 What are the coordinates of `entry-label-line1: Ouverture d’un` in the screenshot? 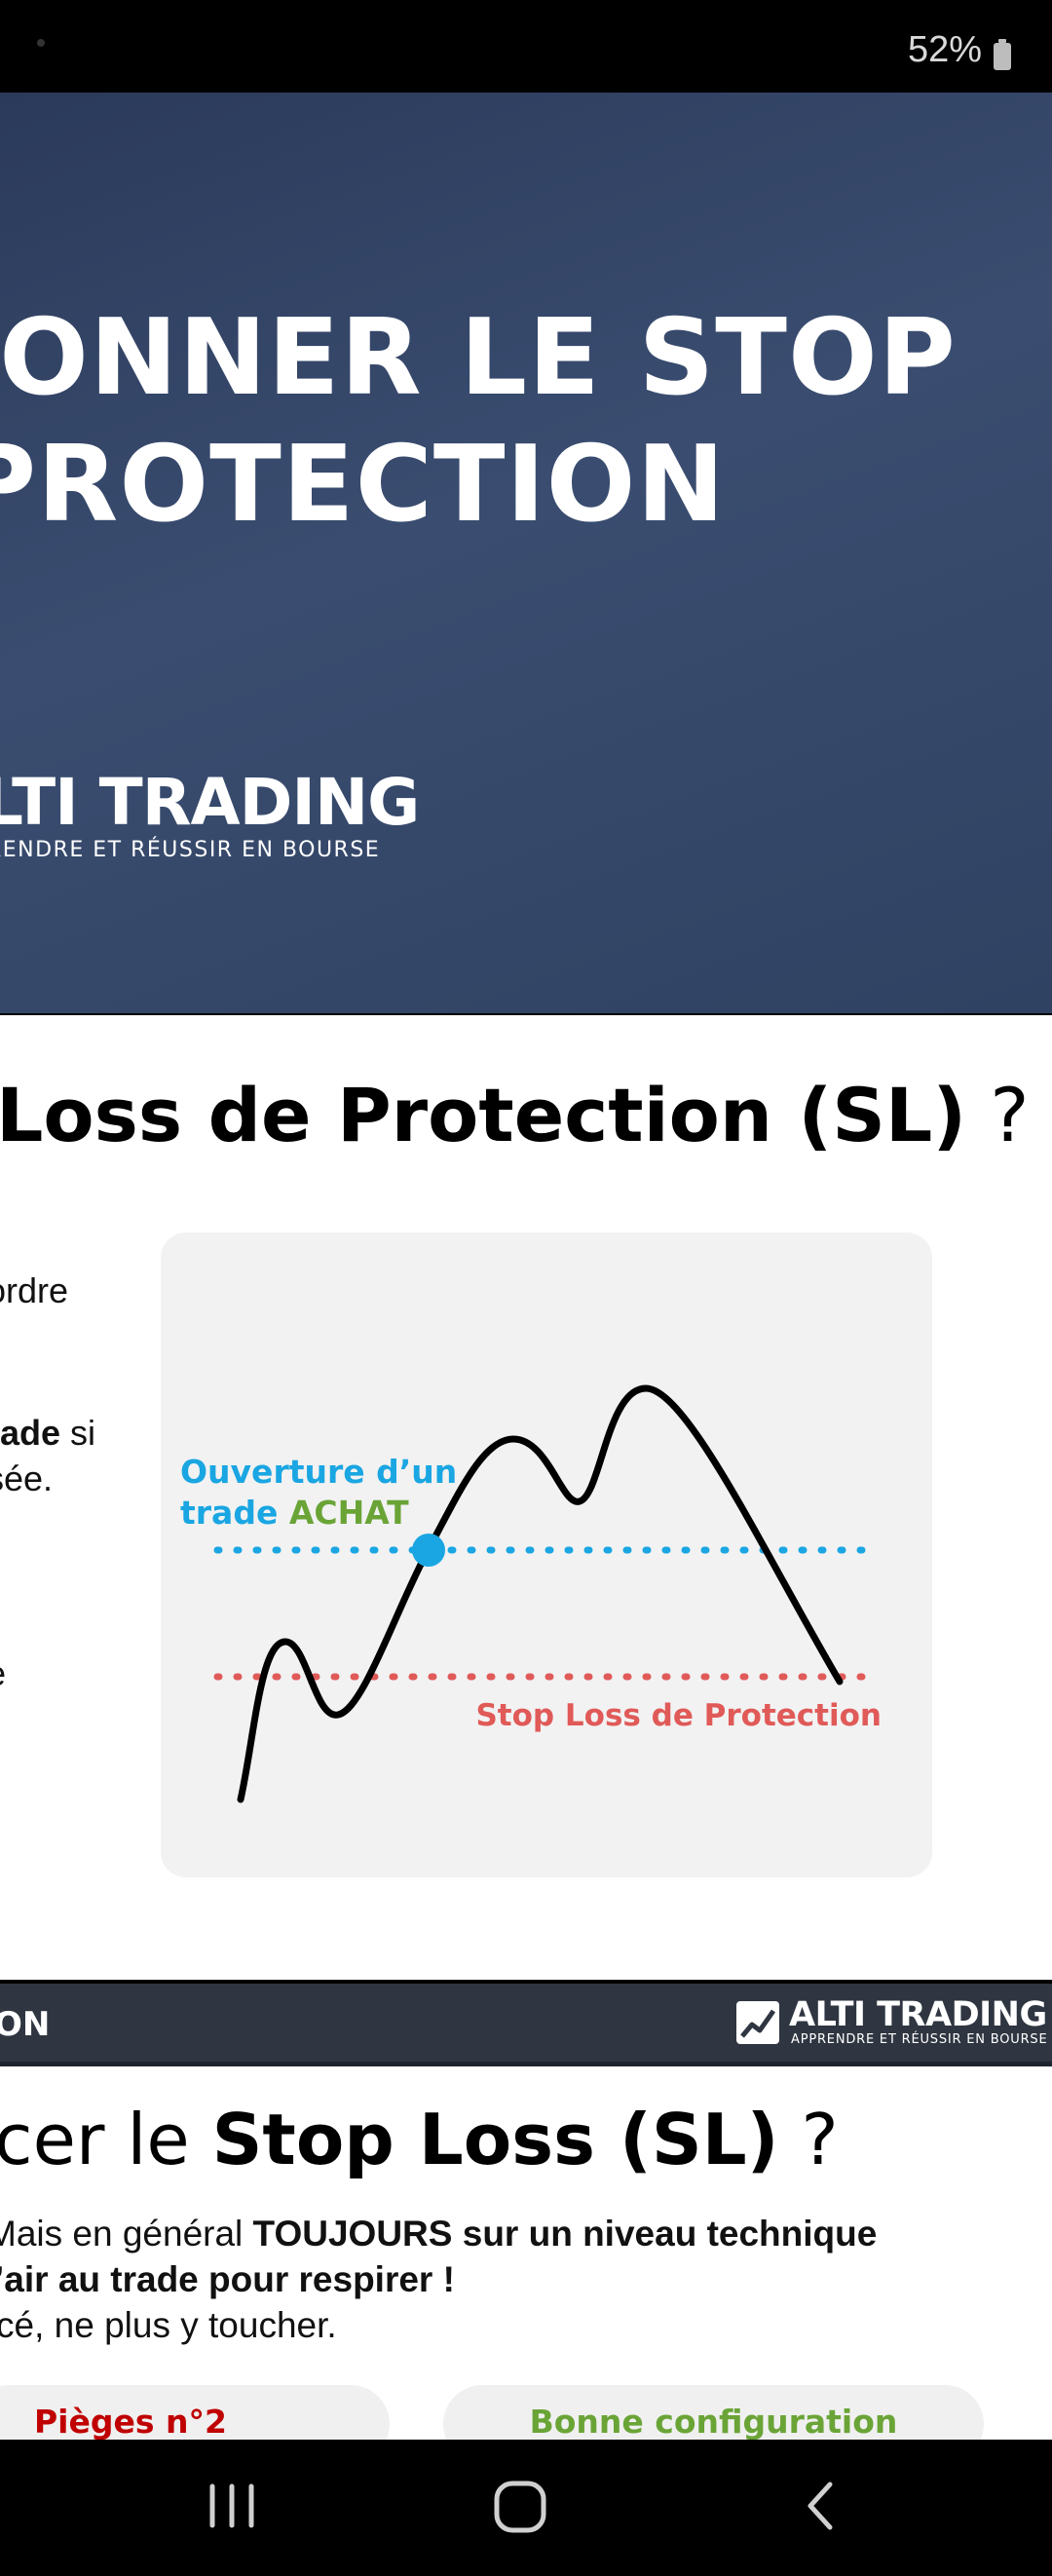 It's located at (318, 1472).